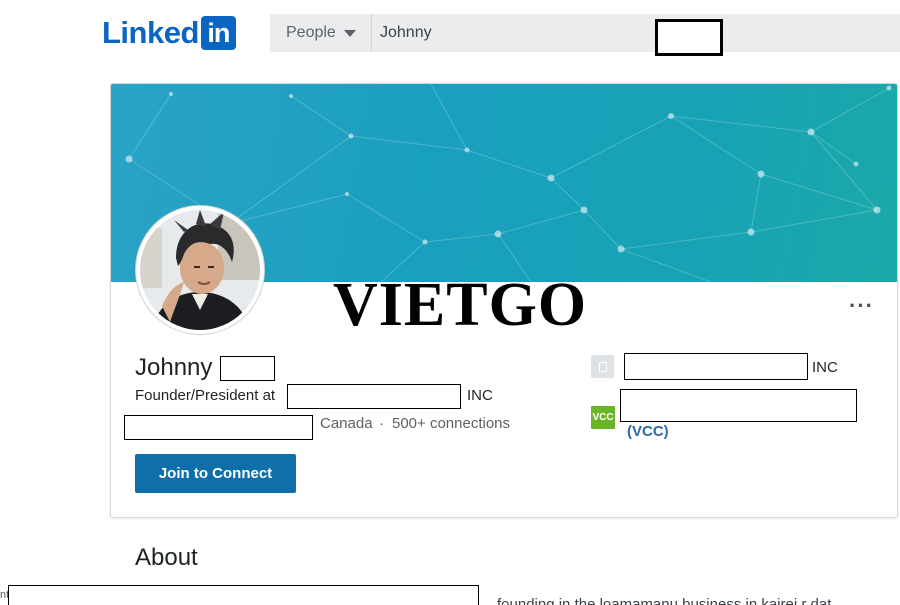 The height and width of the screenshot is (605, 900). Describe the element at coordinates (349, 33) in the screenshot. I see `caret-down-icon` at that location.